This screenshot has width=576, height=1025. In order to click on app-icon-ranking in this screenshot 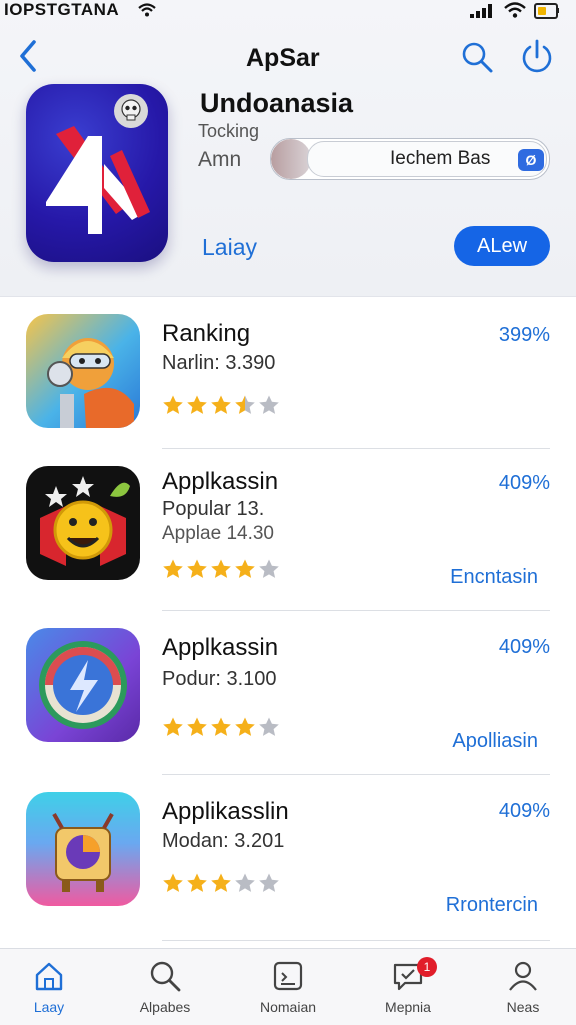, I will do `click(83, 371)`.